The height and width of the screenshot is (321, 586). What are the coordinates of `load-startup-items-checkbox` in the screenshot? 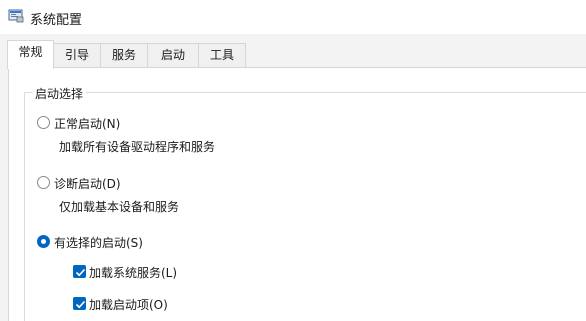 It's located at (79, 303).